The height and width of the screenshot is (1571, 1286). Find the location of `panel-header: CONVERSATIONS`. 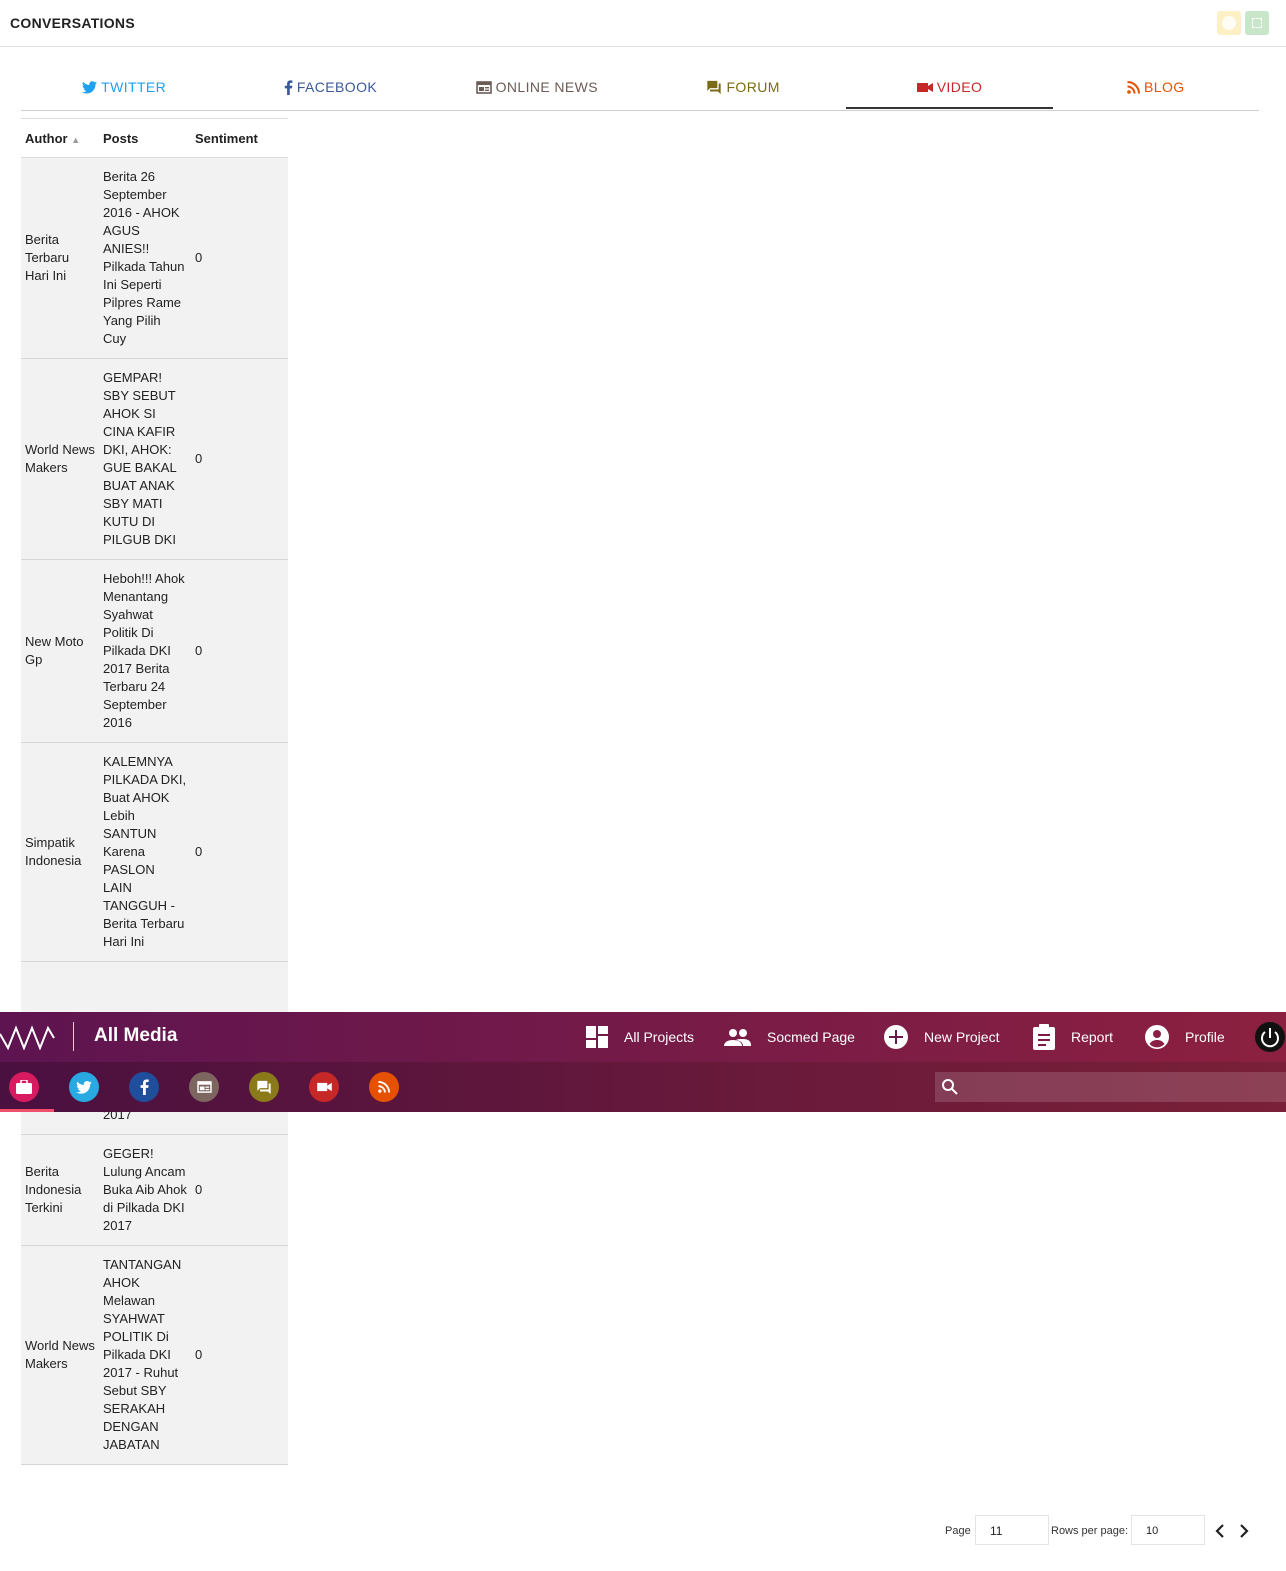

panel-header: CONVERSATIONS is located at coordinates (643, 23).